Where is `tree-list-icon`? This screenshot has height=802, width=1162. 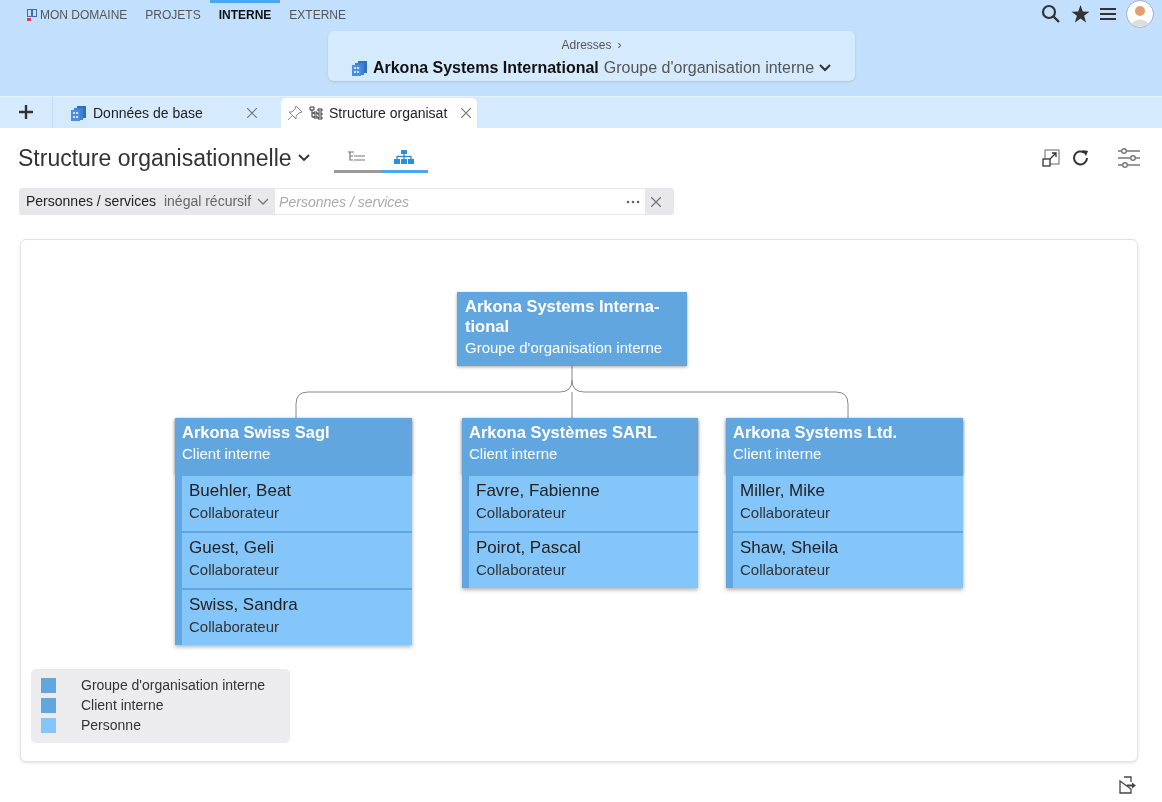
tree-list-icon is located at coordinates (357, 156).